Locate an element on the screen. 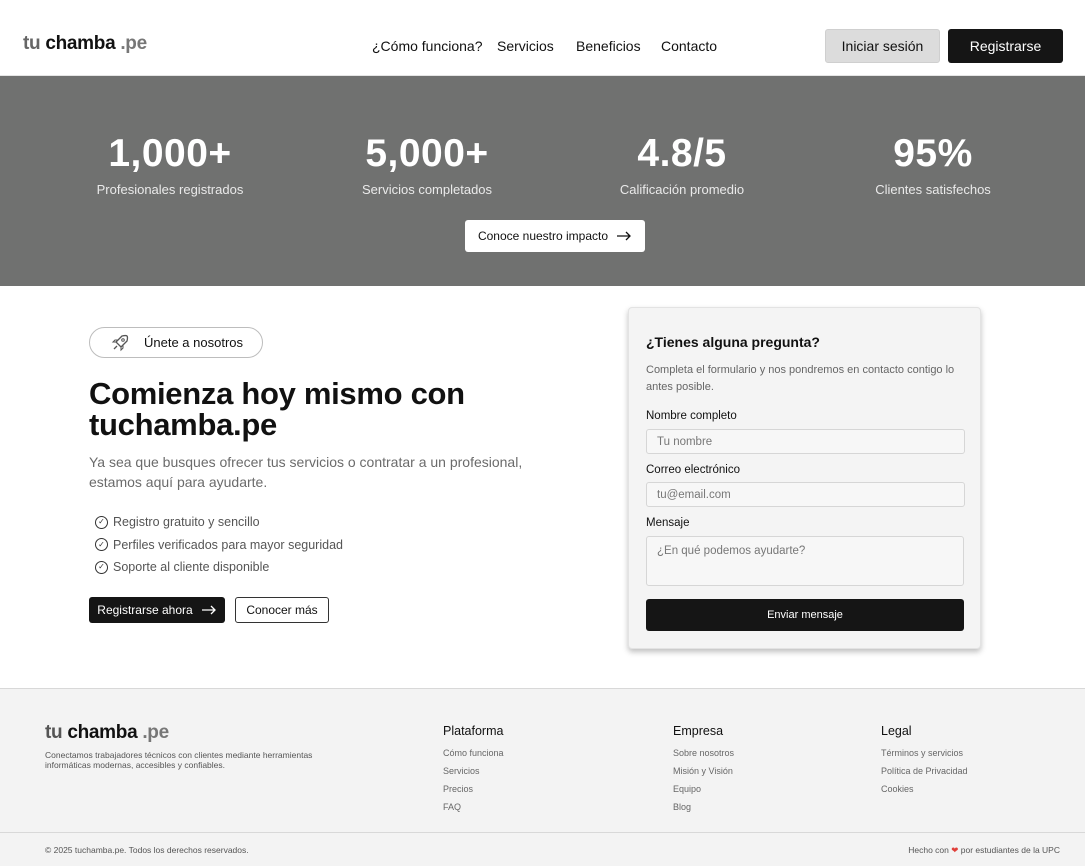 This screenshot has height=866, width=1085. footer-link: Blog is located at coordinates (703, 807).